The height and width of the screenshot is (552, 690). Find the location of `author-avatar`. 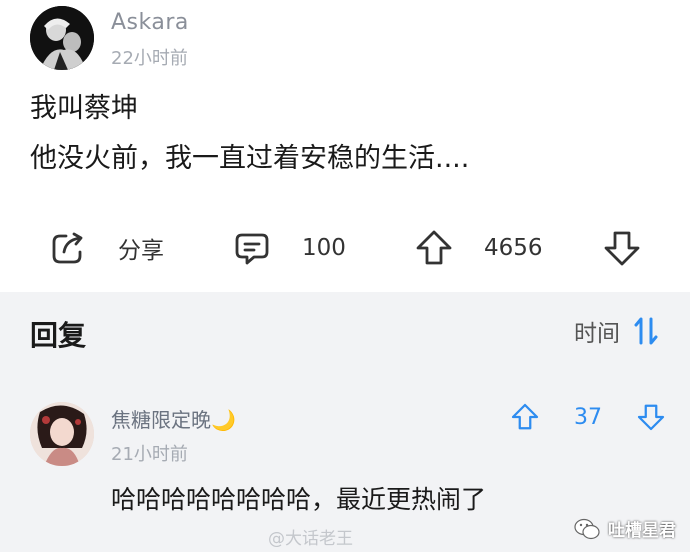

author-avatar is located at coordinates (62, 38).